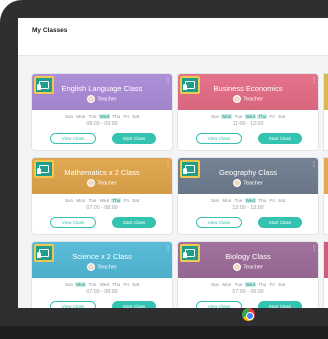  Describe the element at coordinates (164, 332) in the screenshot. I see `laptop-base` at that location.